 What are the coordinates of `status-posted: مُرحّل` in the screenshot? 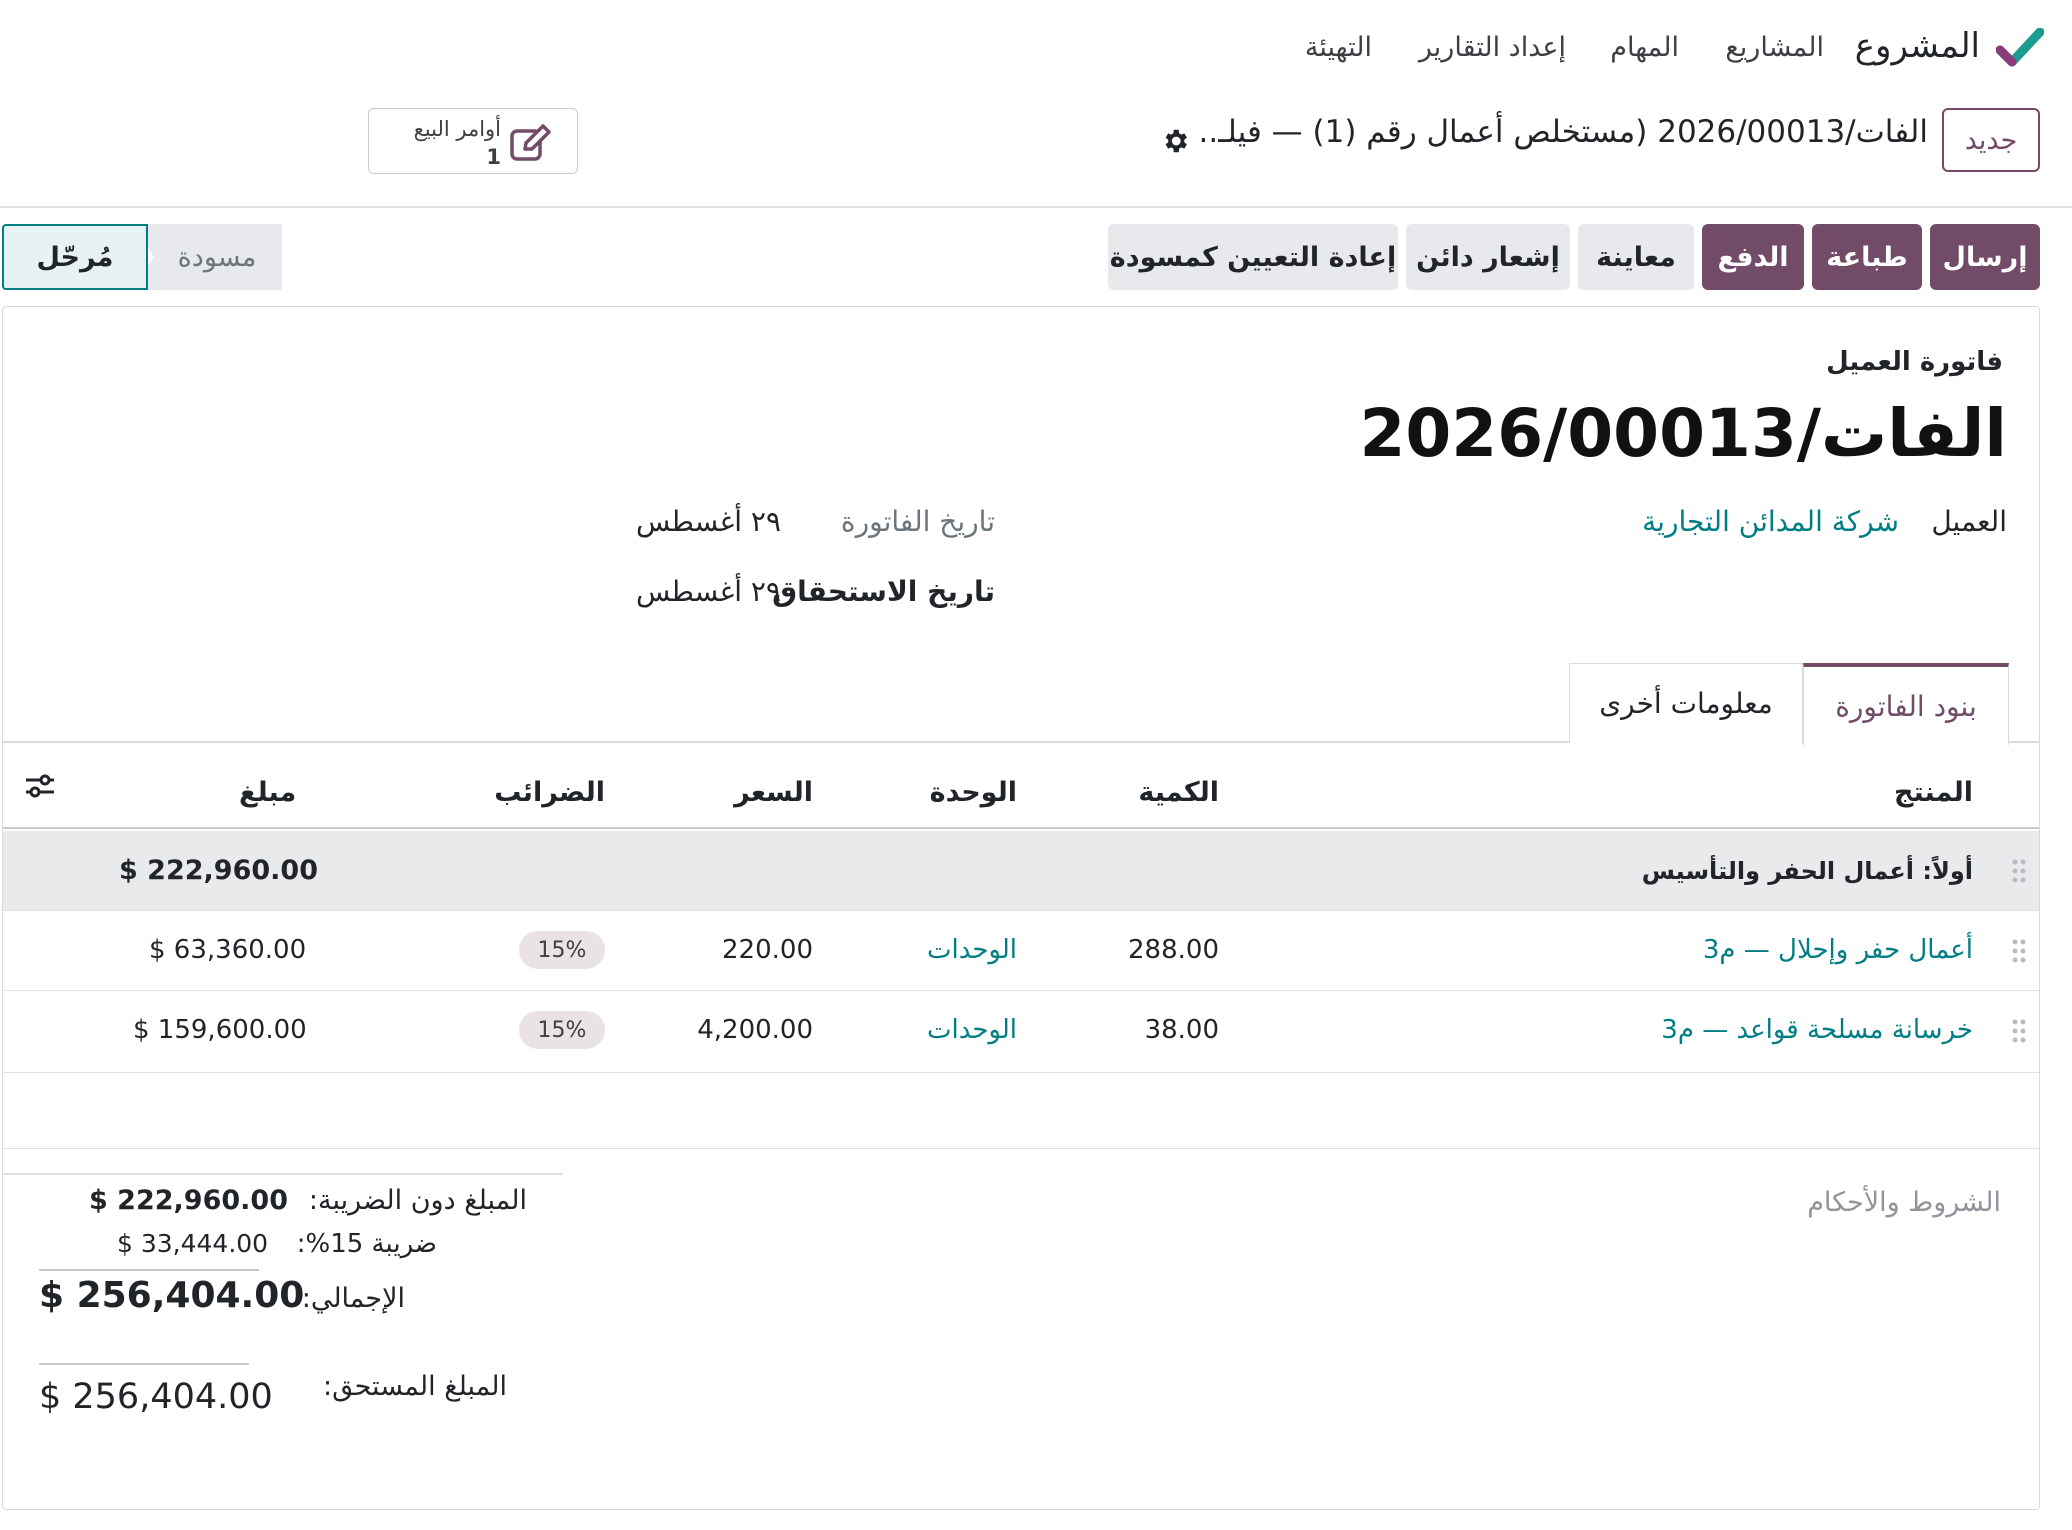 It's located at (75, 257).